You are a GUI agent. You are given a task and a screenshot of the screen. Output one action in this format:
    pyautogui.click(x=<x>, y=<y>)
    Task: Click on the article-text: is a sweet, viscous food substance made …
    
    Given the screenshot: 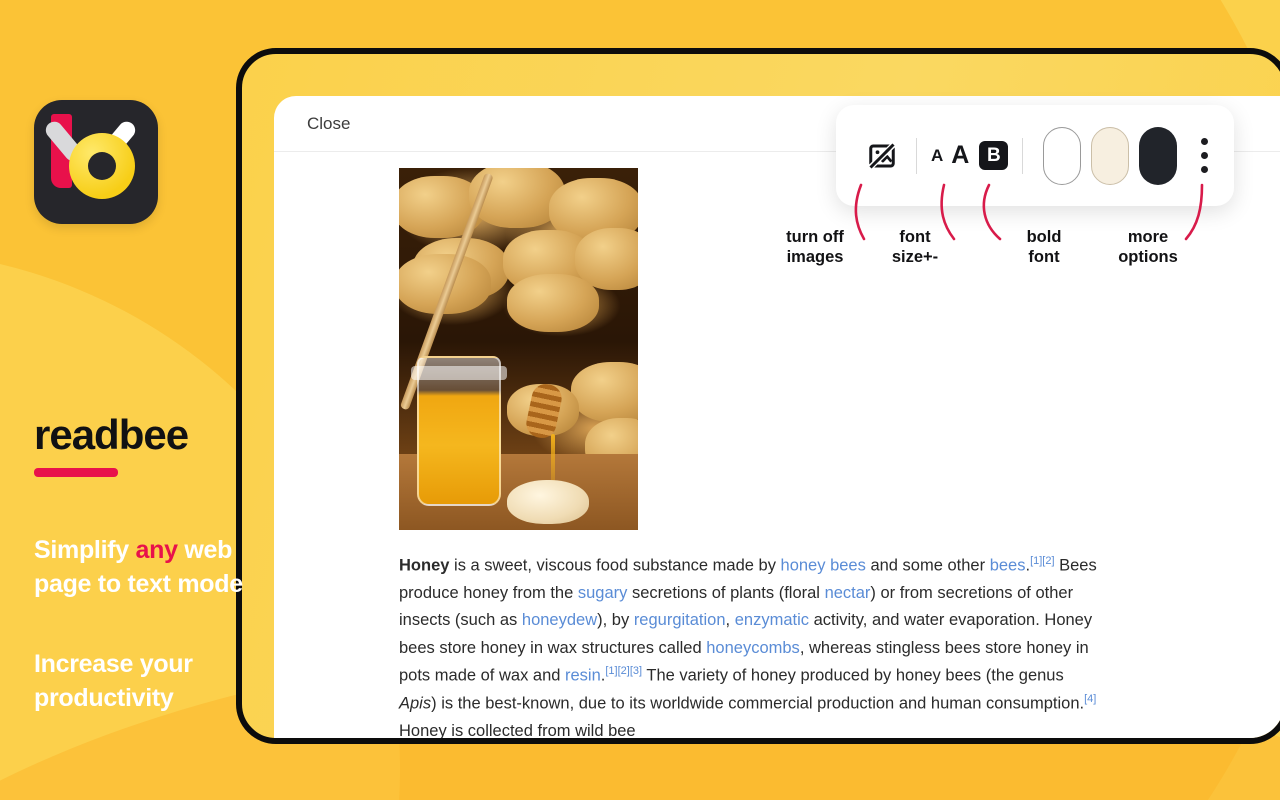 What is the action you would take?
    pyautogui.click(x=615, y=565)
    